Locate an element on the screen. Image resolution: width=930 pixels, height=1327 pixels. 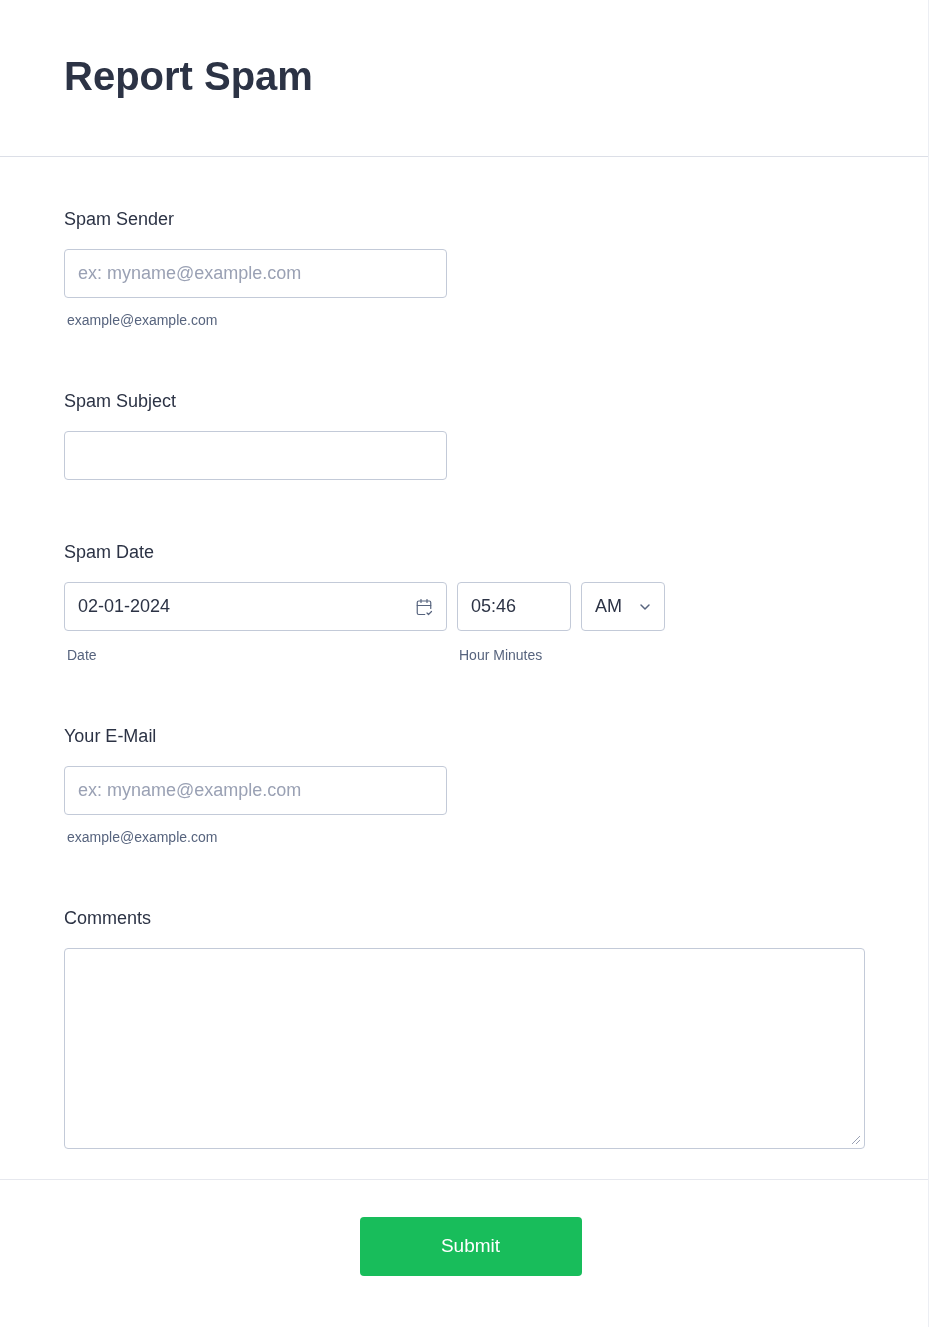
form-title: Report Spam is located at coordinates (188, 76).